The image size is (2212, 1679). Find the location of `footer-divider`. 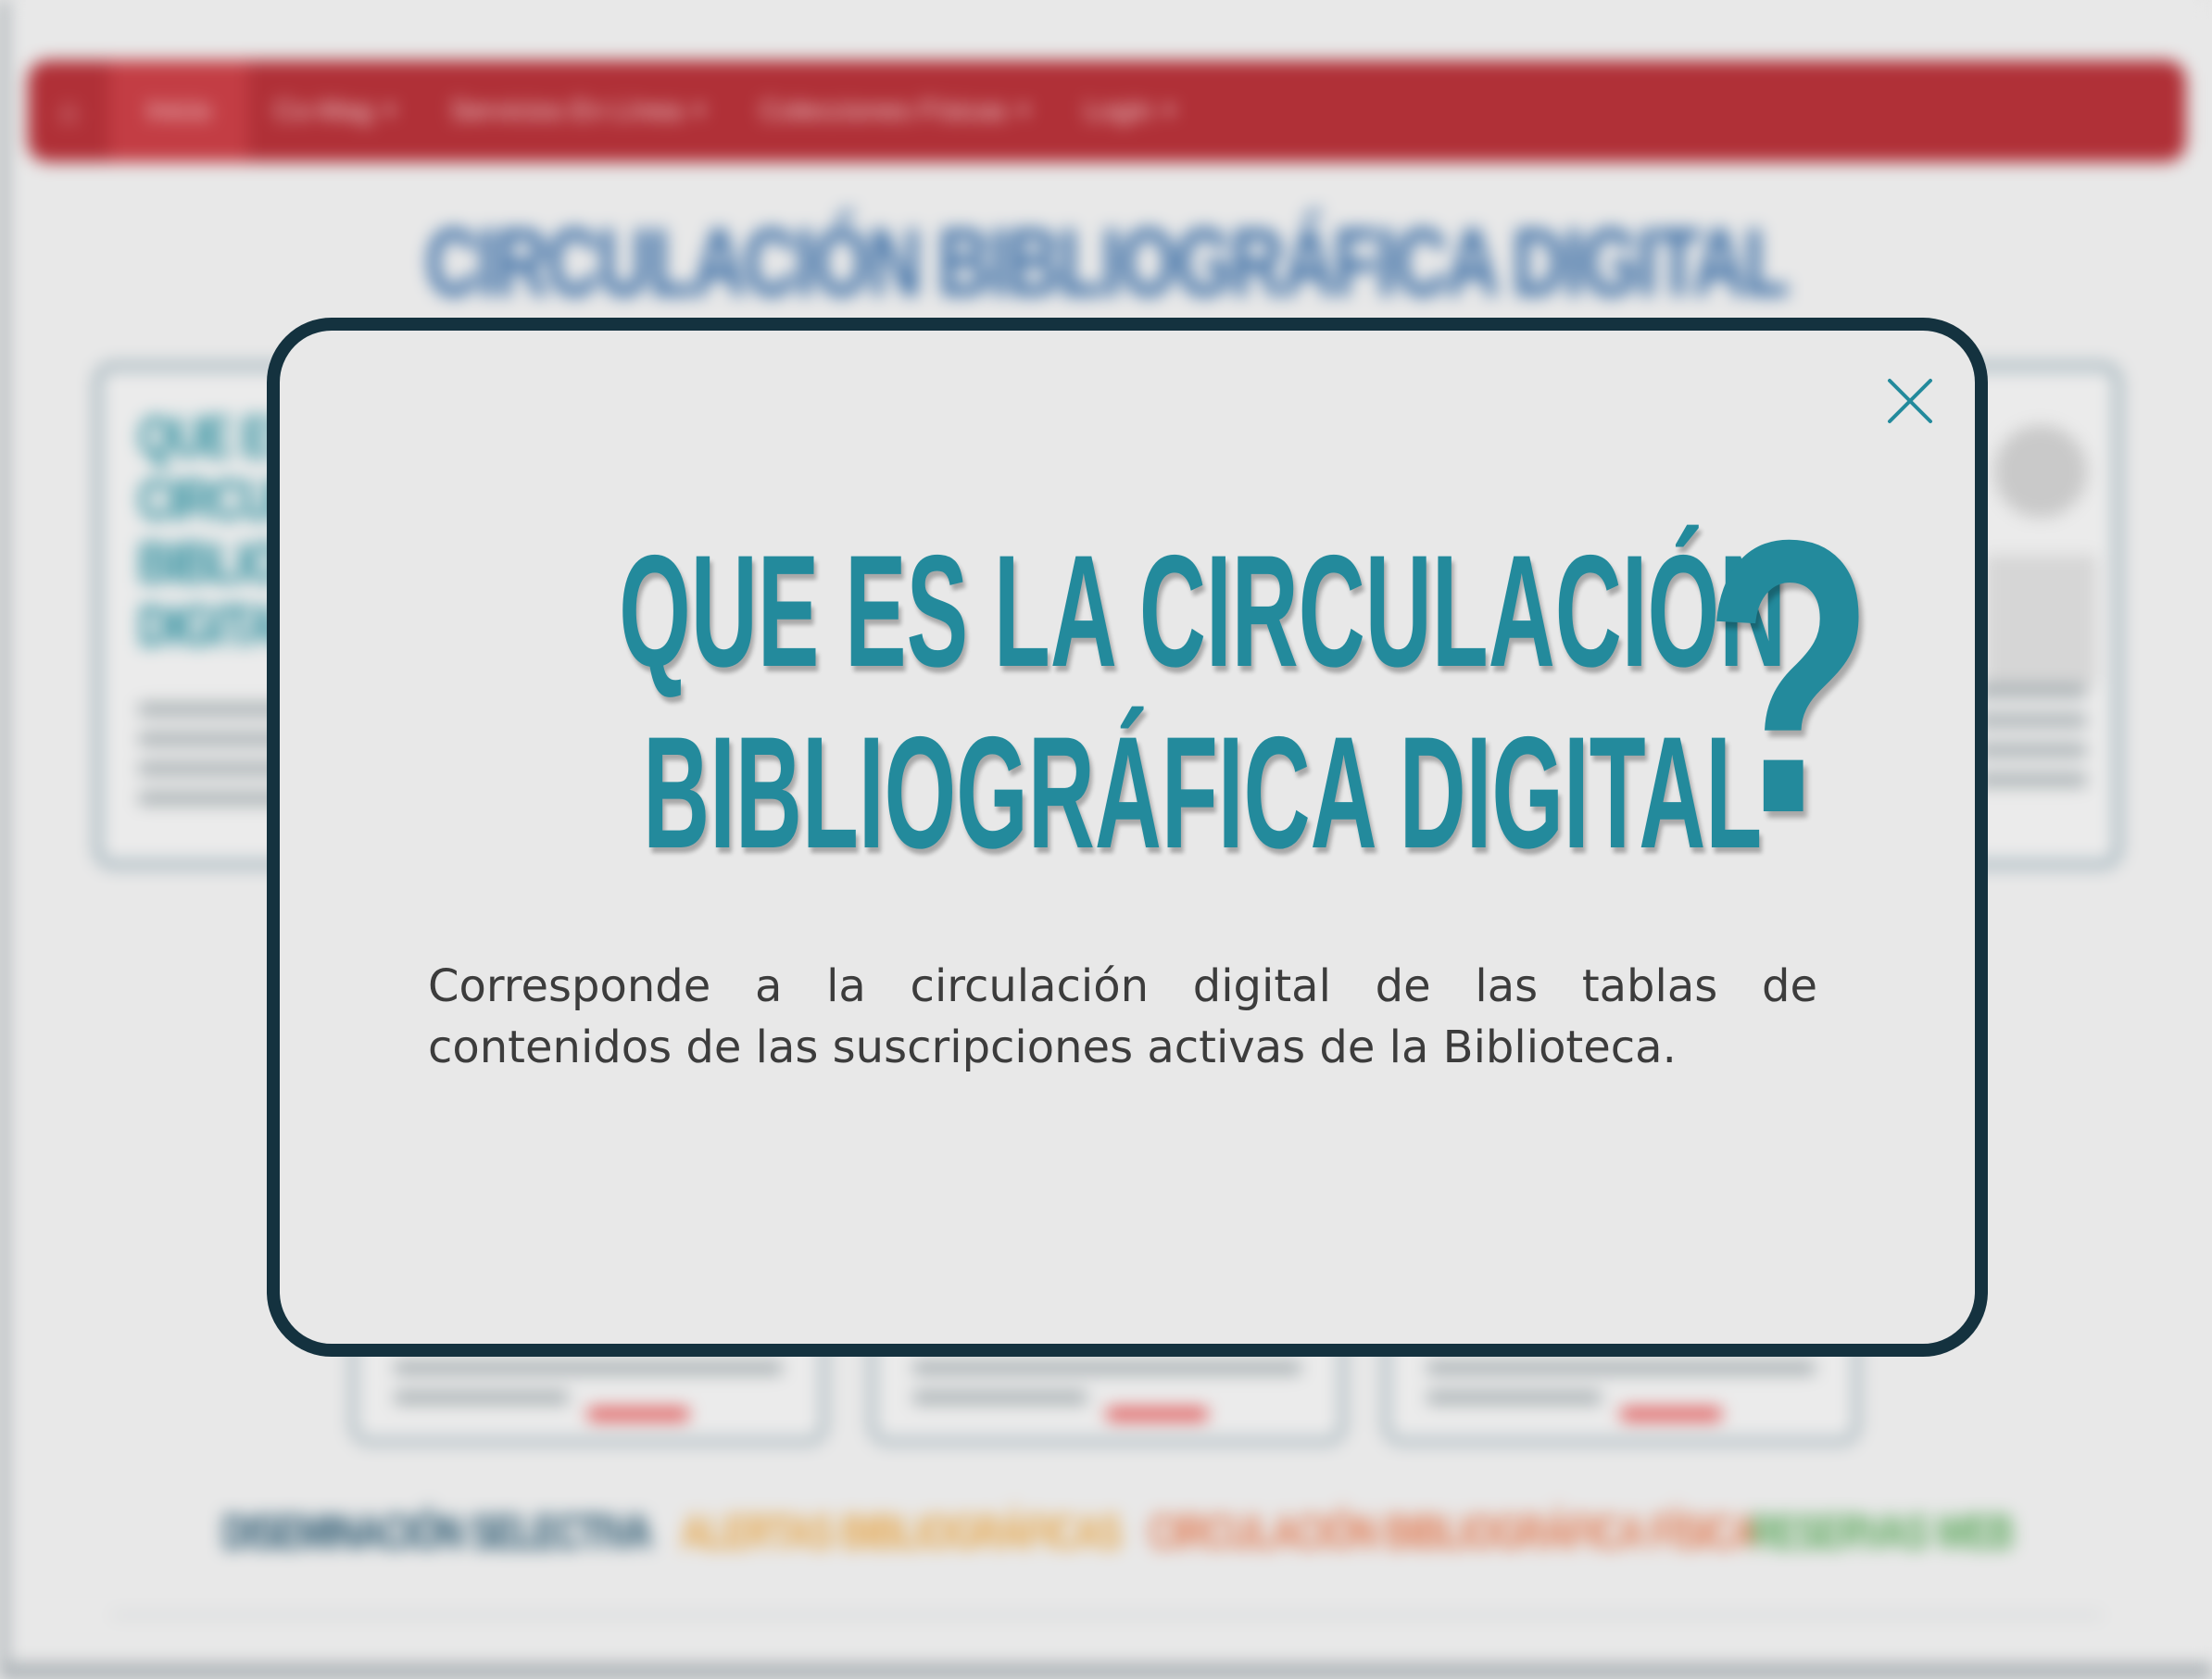

footer-divider is located at coordinates (1107, 1615).